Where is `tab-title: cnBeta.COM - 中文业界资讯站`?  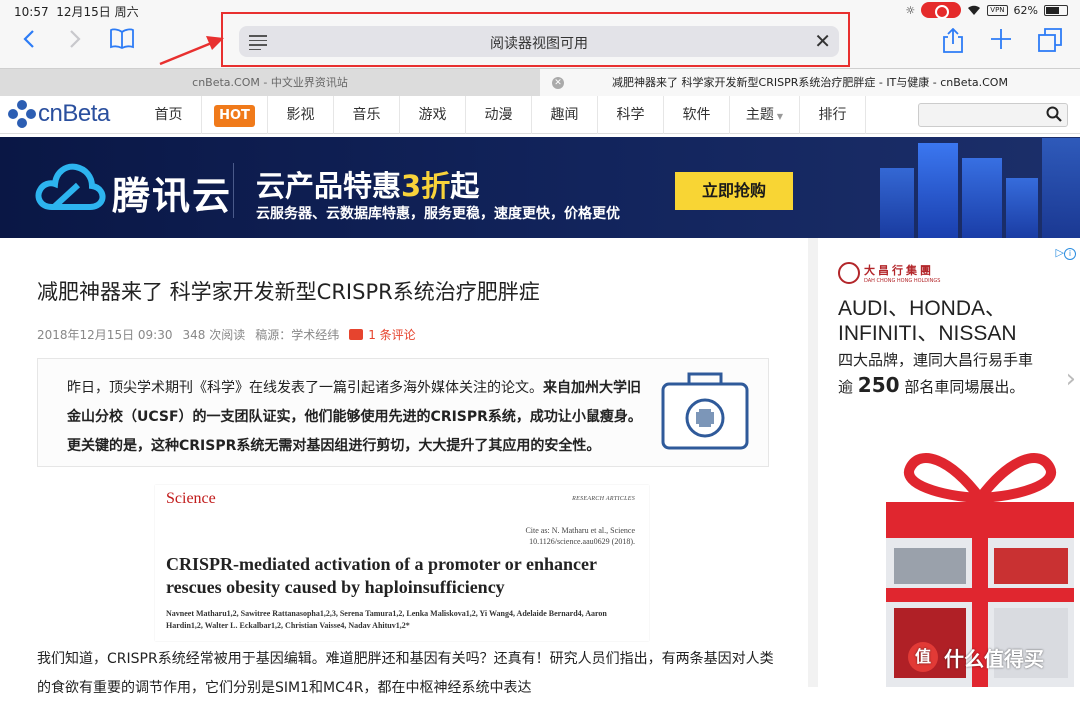 tab-title: cnBeta.COM - 中文业界资讯站 is located at coordinates (270, 82).